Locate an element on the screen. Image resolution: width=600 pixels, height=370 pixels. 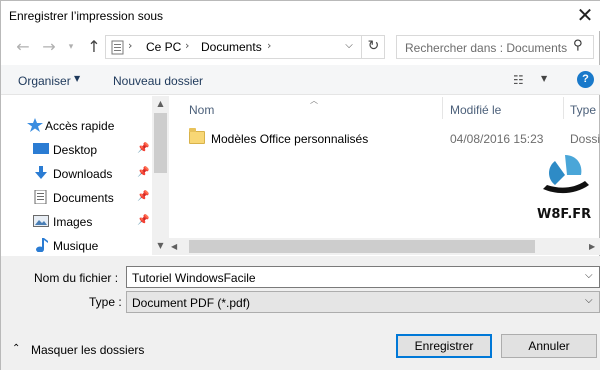
sidebar-item-downloads: Downloads 📌 is located at coordinates (76, 174).